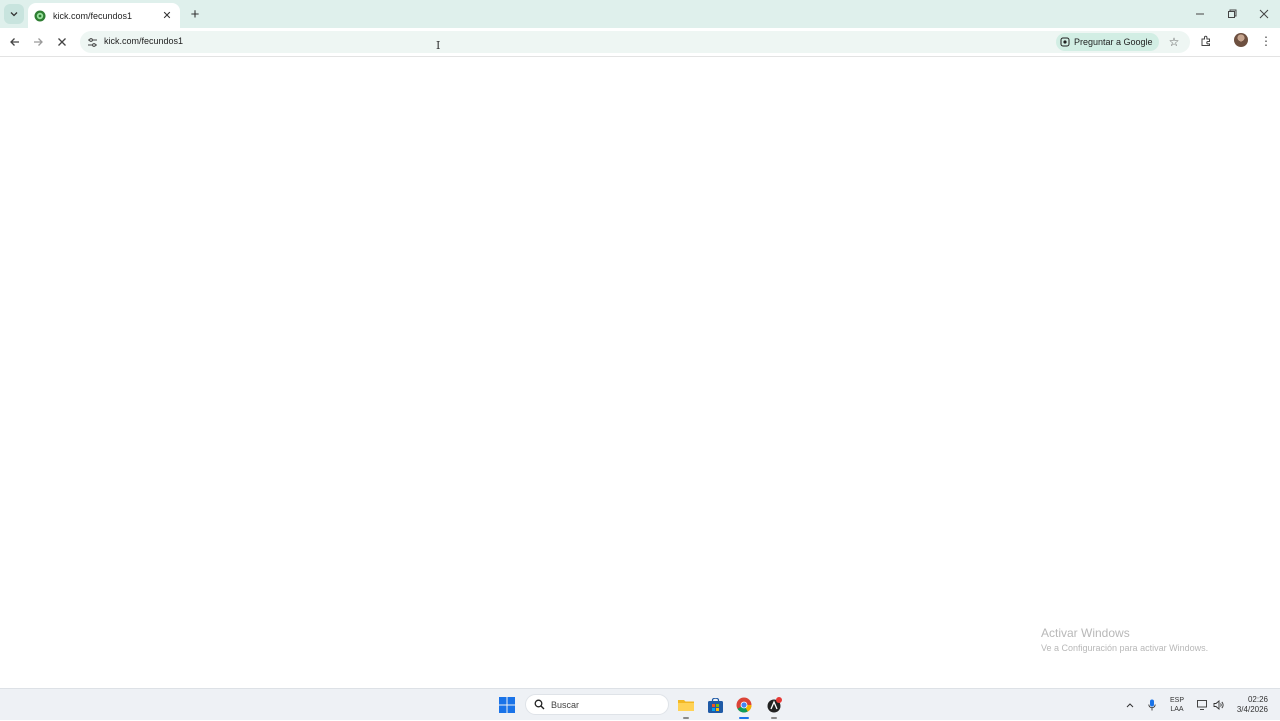 The image size is (1280, 721). What do you see at coordinates (744, 707) in the screenshot?
I see `chrome-icon` at bounding box center [744, 707].